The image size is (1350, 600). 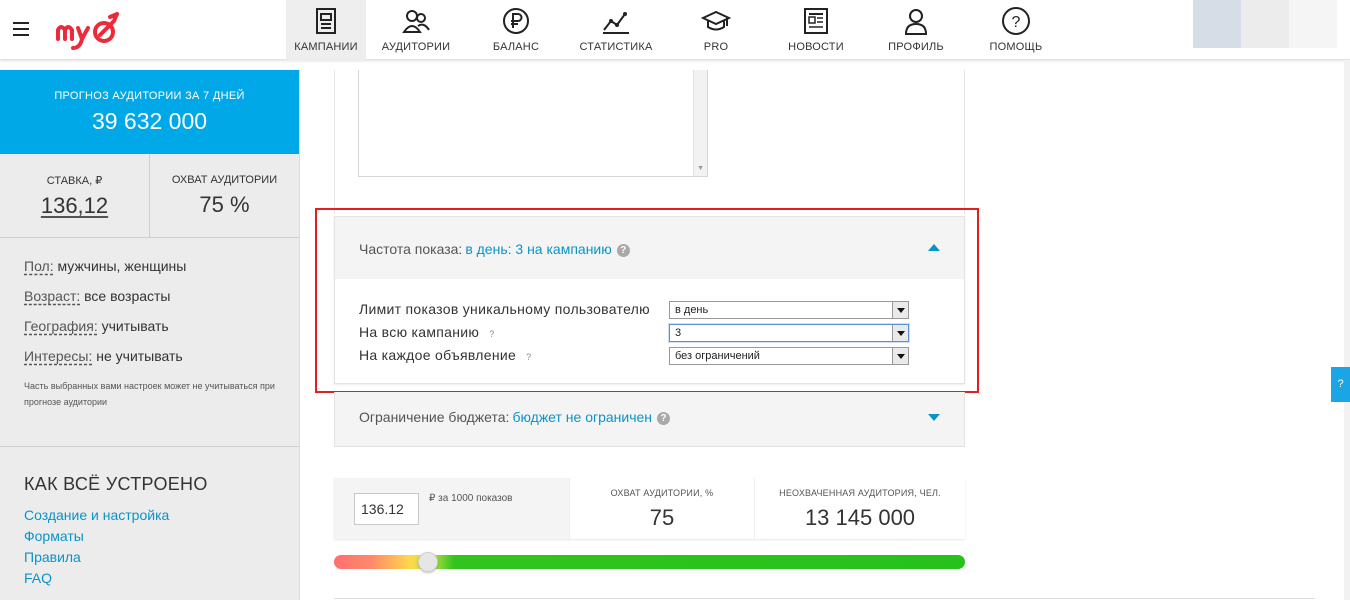 What do you see at coordinates (52, 296) in the screenshot?
I see `param-key: Возраст:` at bounding box center [52, 296].